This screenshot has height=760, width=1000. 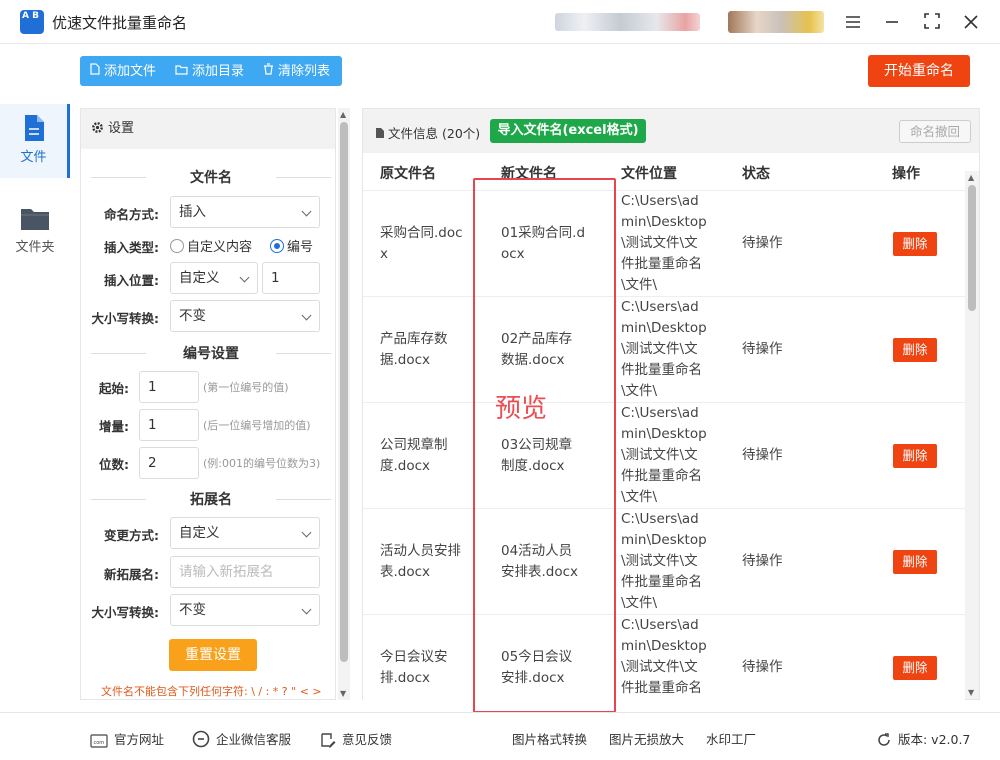 What do you see at coordinates (32, 22) in the screenshot?
I see `app-logo-icon: A B` at bounding box center [32, 22].